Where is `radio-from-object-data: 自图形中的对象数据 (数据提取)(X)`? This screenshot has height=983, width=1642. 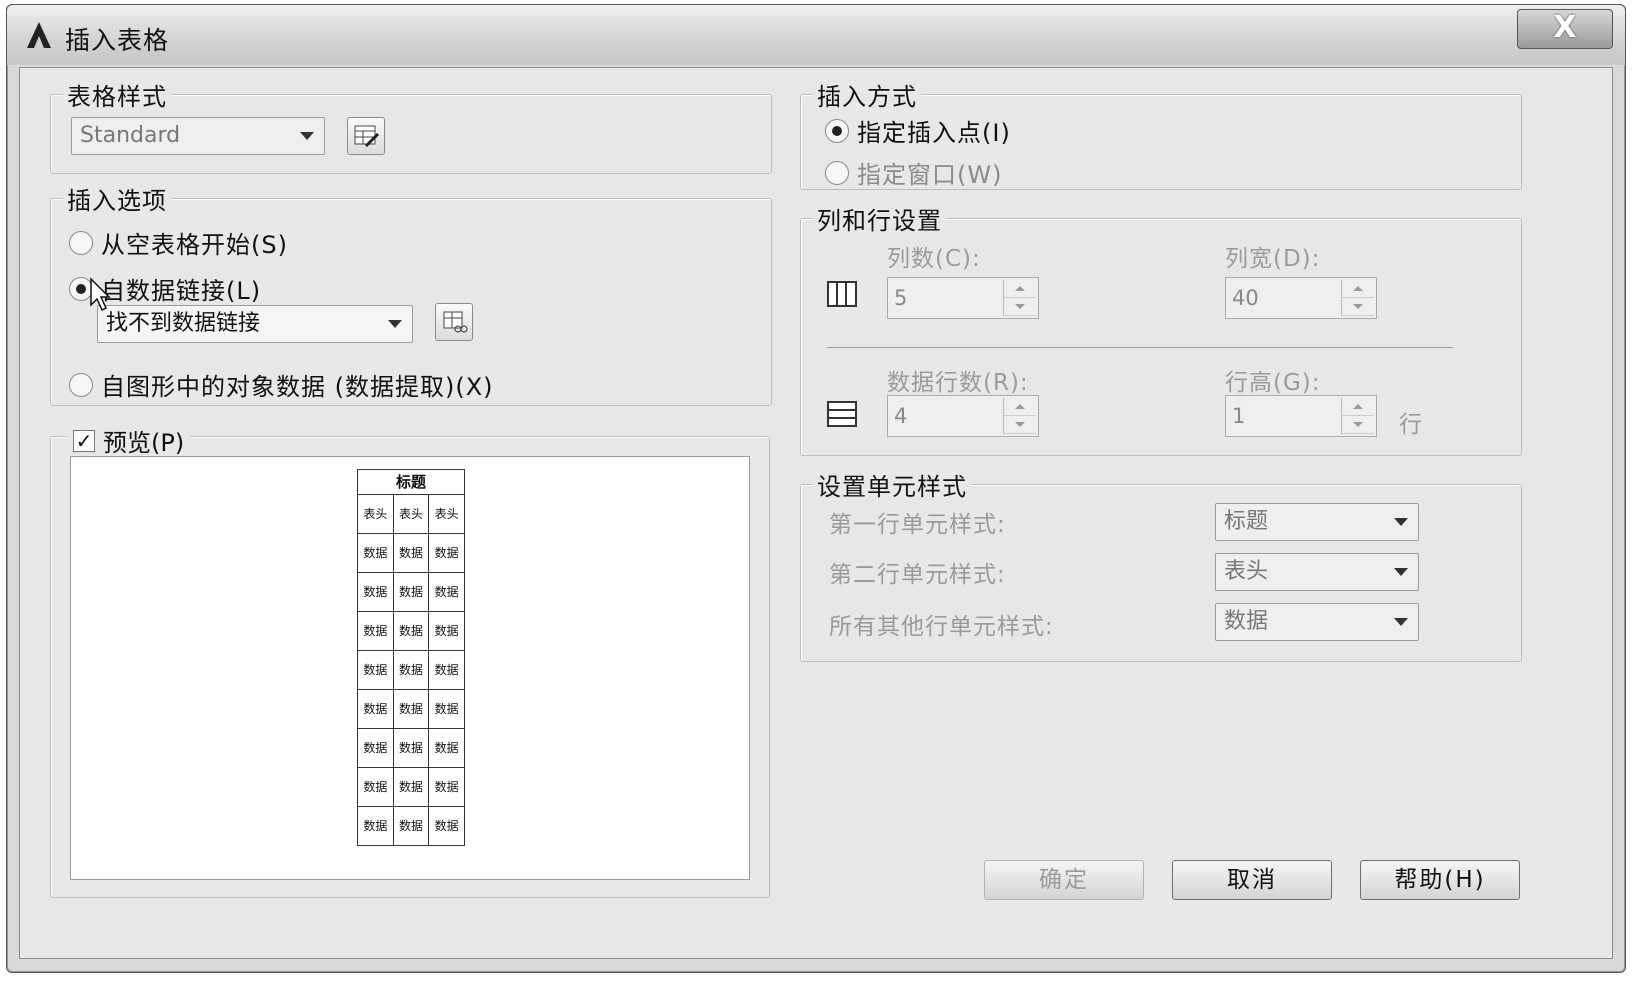 radio-from-object-data: 自图形中的对象数据 (数据提取)(X) is located at coordinates (281, 384).